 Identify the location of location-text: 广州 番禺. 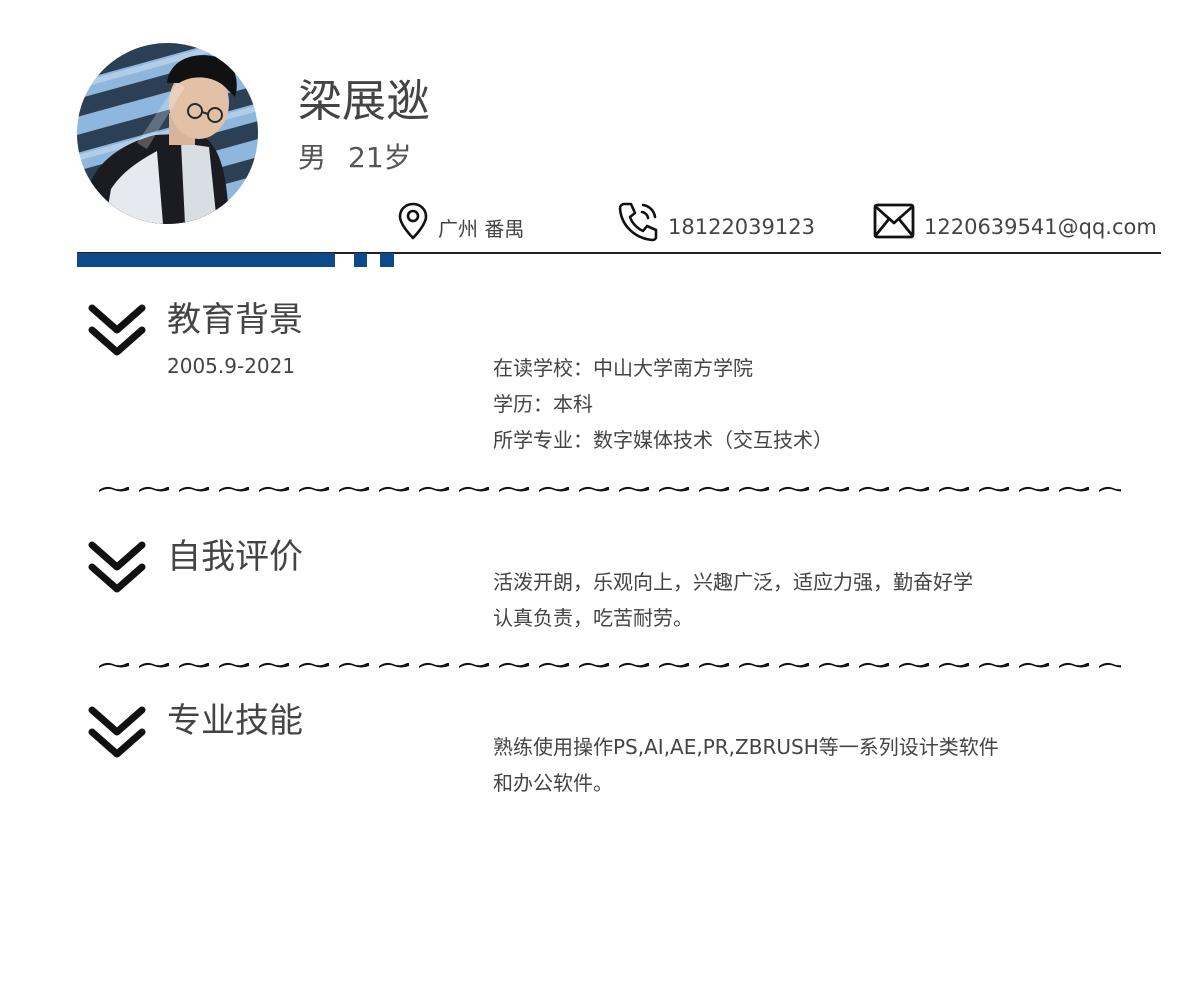
(481, 228).